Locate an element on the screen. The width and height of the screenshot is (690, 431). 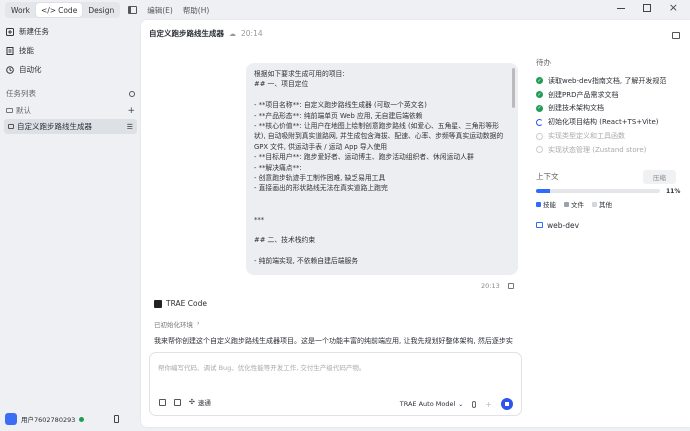
group-label: 默认 is located at coordinates (23, 110).